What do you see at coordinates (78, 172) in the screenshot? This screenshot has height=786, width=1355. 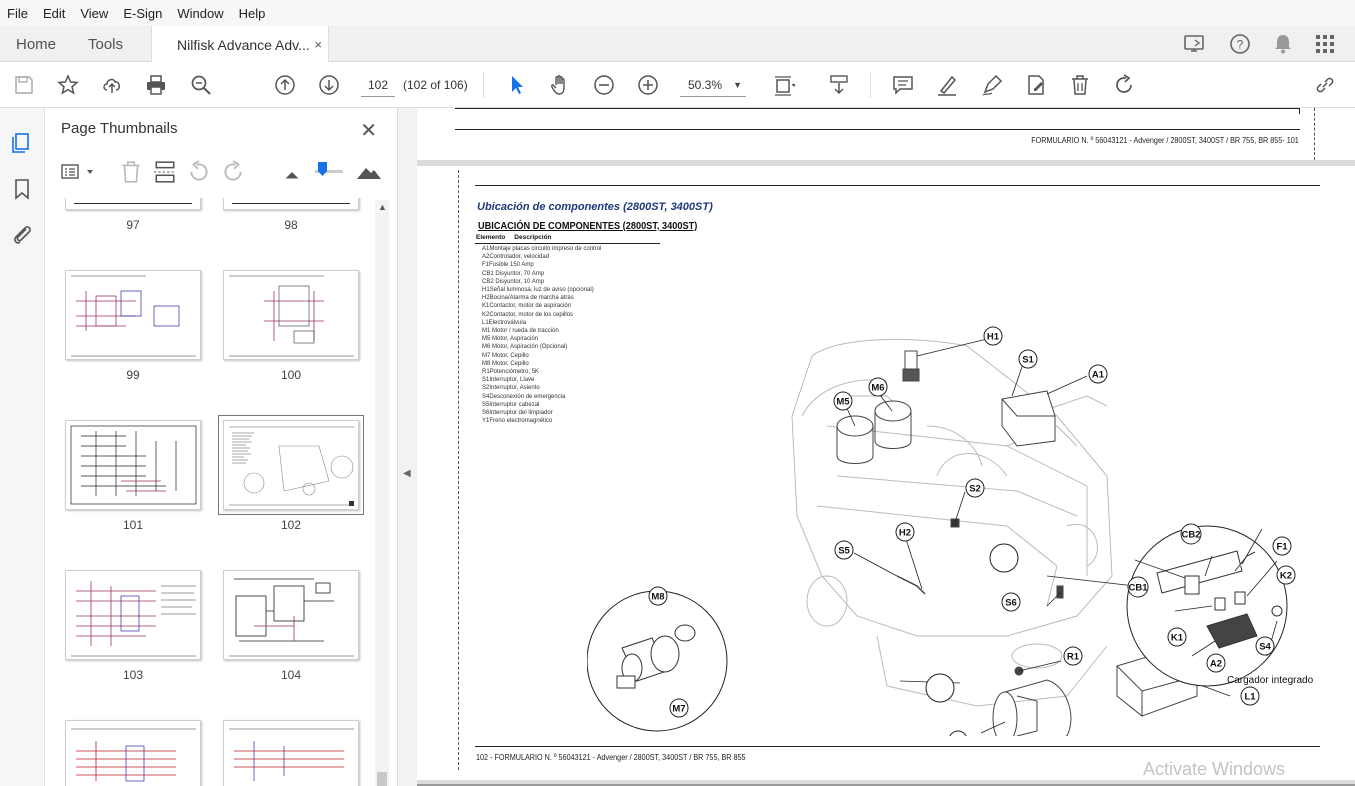 I see `thumbnail-options-icon` at bounding box center [78, 172].